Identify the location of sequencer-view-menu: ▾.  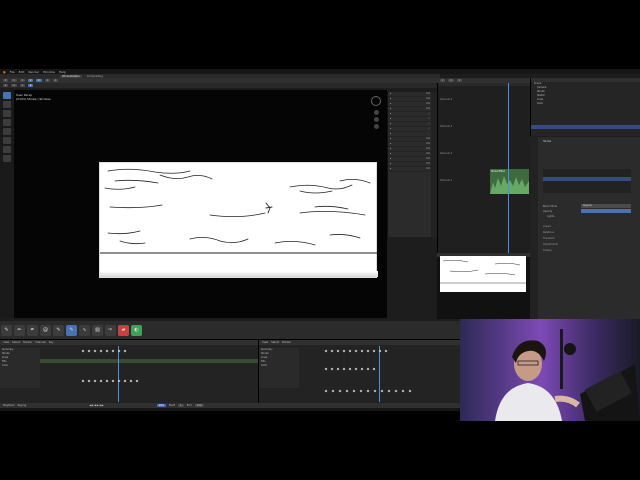
(443, 80).